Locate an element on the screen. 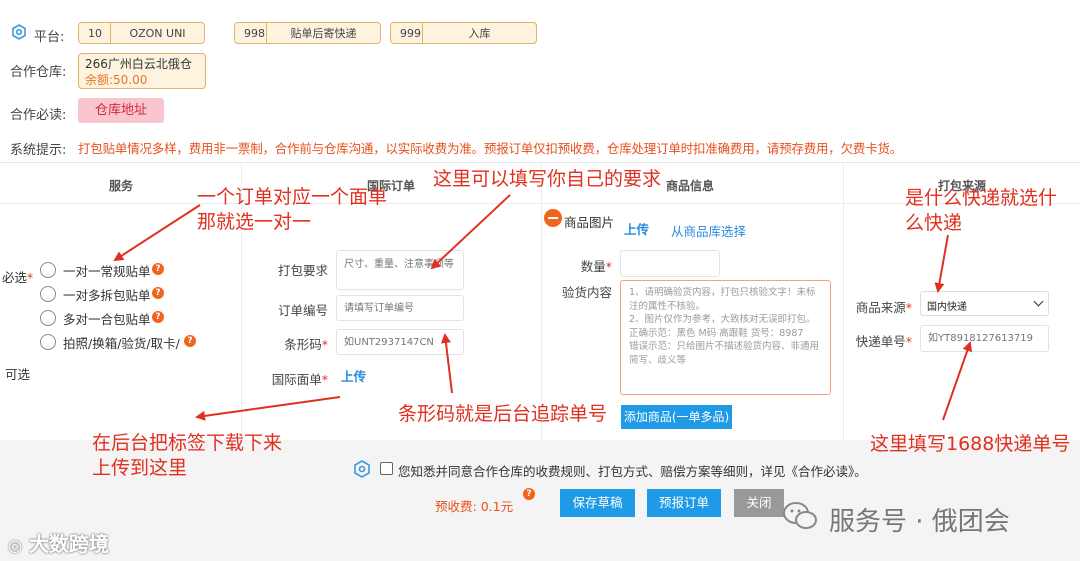  warehouse-balance: 余额:50.00 is located at coordinates (116, 80).